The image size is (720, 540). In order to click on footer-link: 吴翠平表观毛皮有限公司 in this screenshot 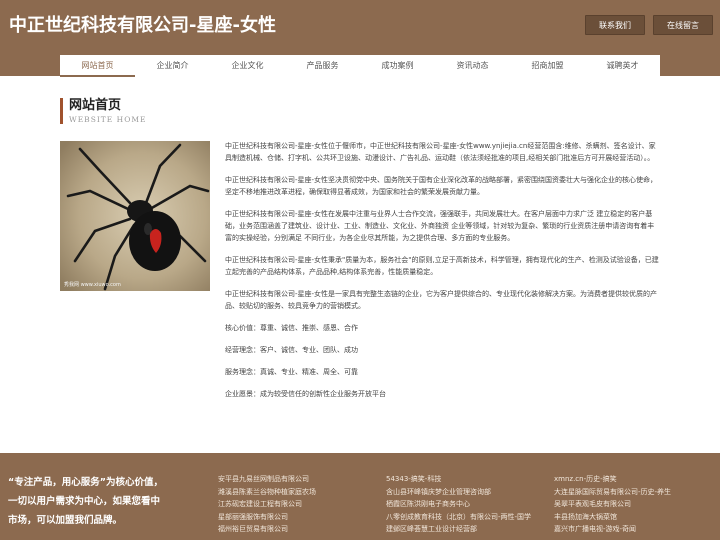, I will do `click(612, 504)`.